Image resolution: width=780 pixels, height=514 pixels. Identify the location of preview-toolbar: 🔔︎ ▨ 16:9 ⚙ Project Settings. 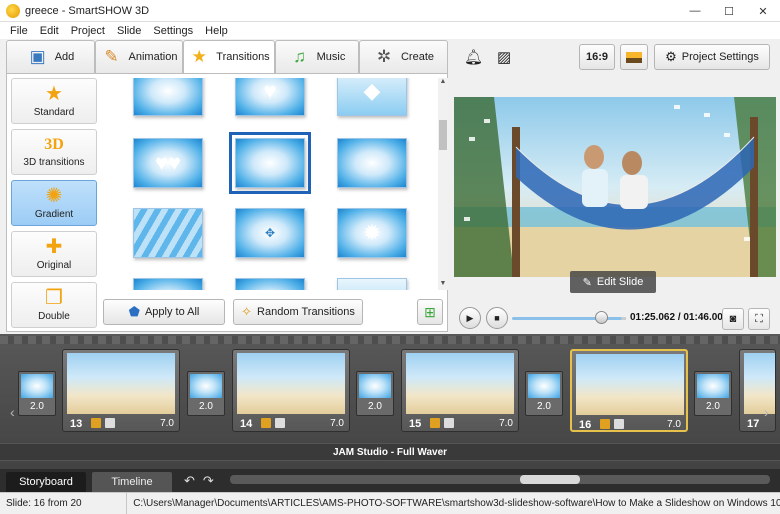
(615, 56).